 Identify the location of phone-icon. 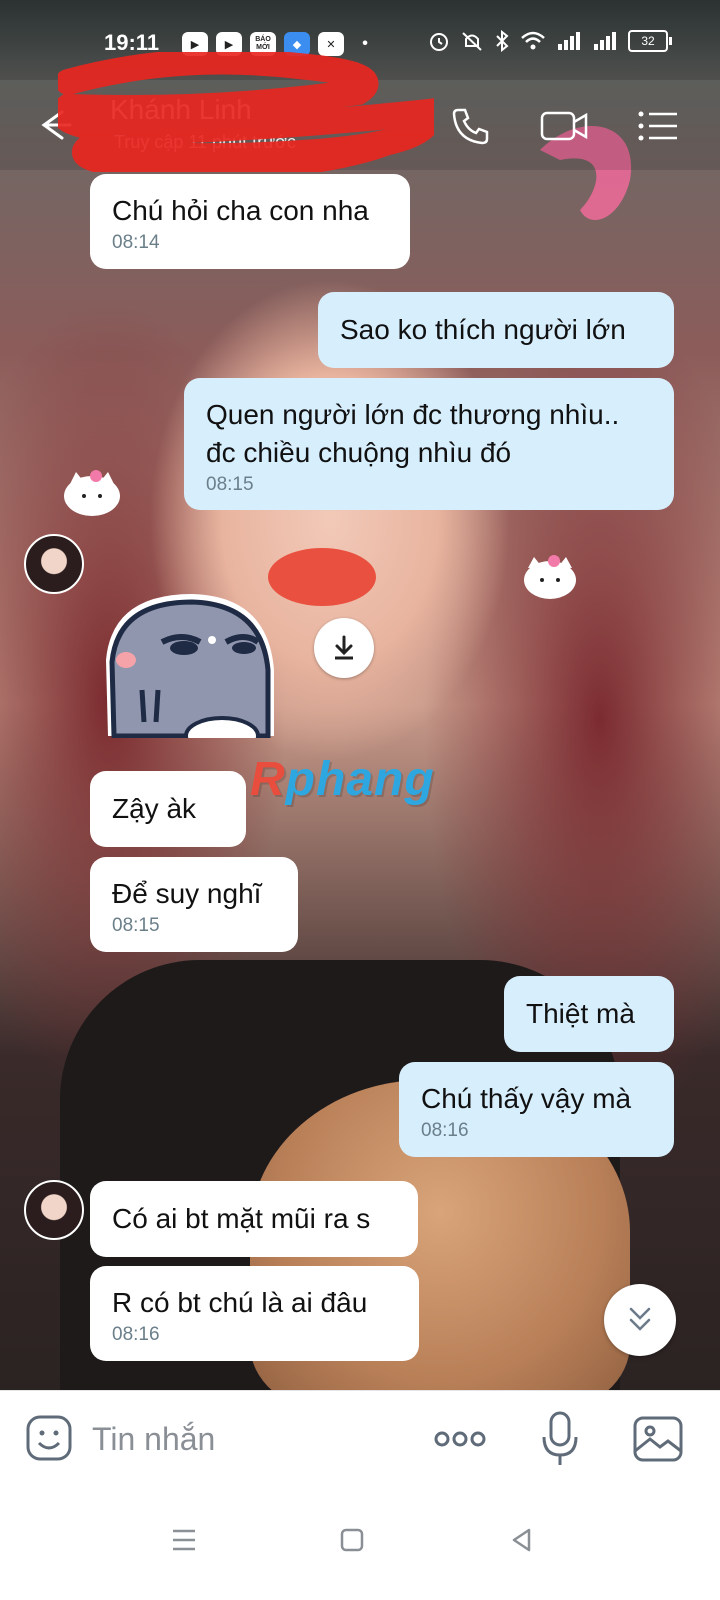
(470, 126).